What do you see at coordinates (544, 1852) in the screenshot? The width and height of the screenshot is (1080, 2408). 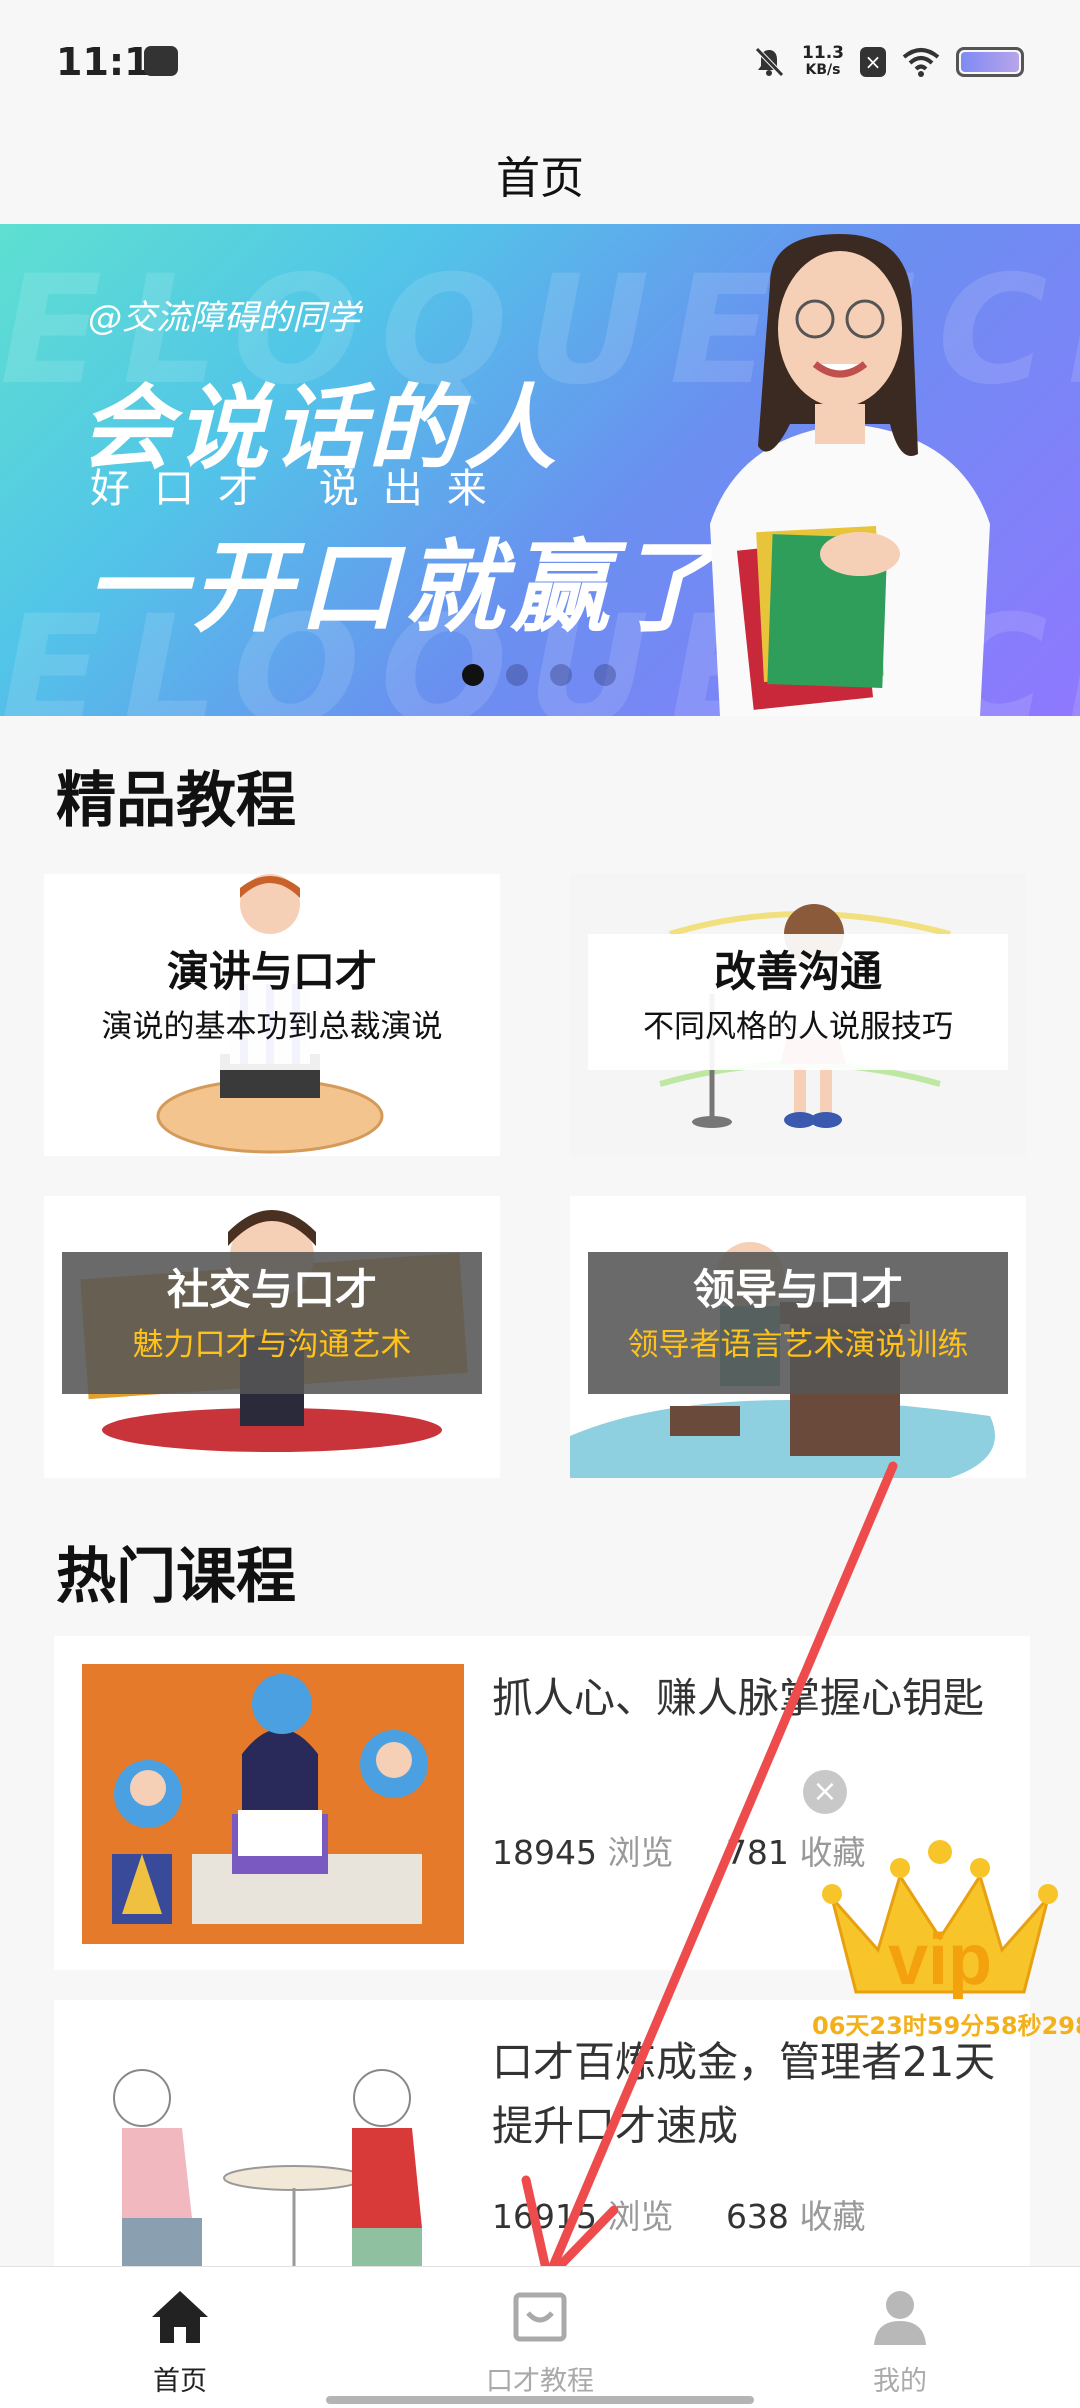 I see `view-count: 18945` at bounding box center [544, 1852].